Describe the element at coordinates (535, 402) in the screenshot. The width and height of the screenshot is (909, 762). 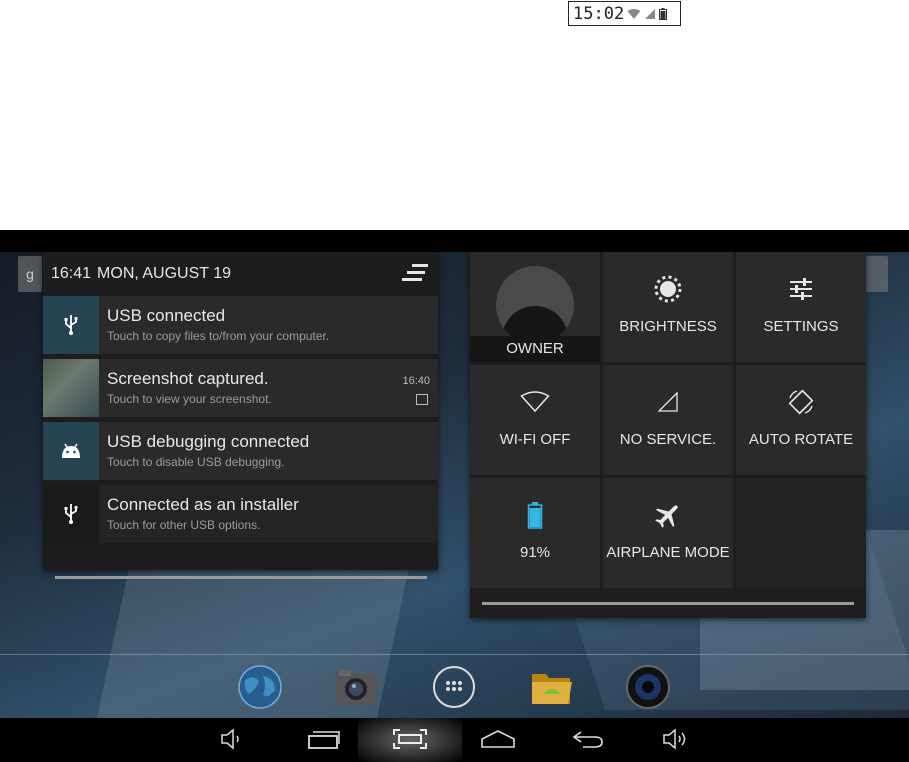
I see `wifi-icon` at that location.